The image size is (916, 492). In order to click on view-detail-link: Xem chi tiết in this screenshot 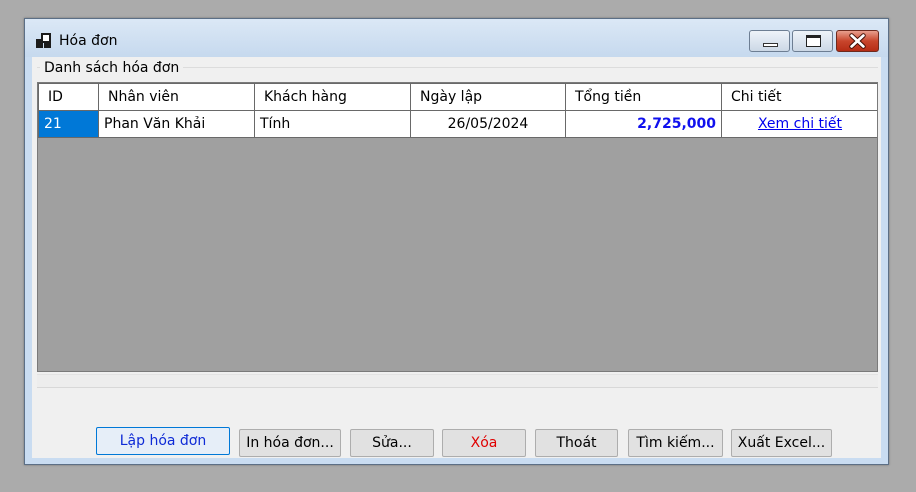, I will do `click(800, 124)`.